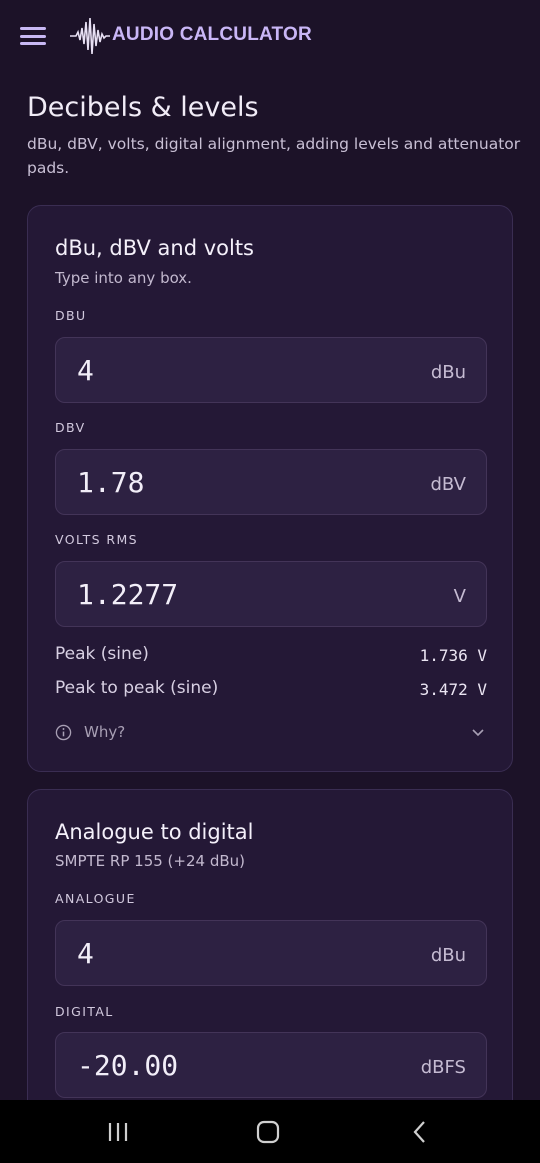 This screenshot has width=540, height=1163. Describe the element at coordinates (443, 1067) in the screenshot. I see `digital-unit: dBFS` at that location.